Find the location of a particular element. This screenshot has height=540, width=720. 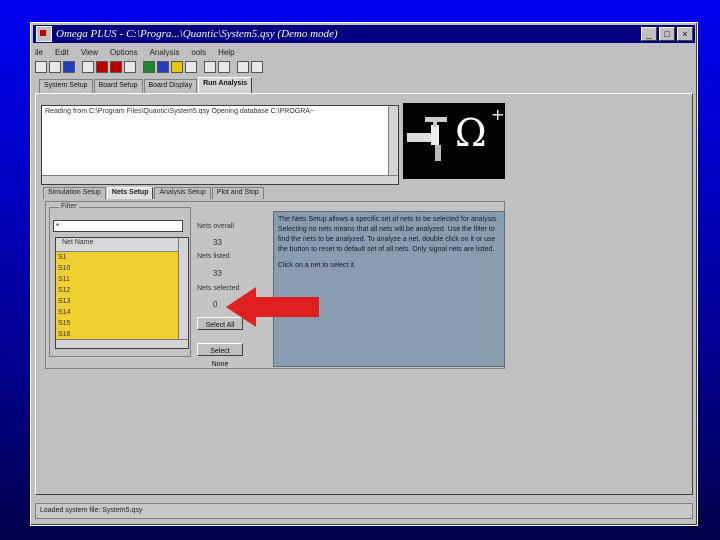

bars-icon is located at coordinates (191, 67).